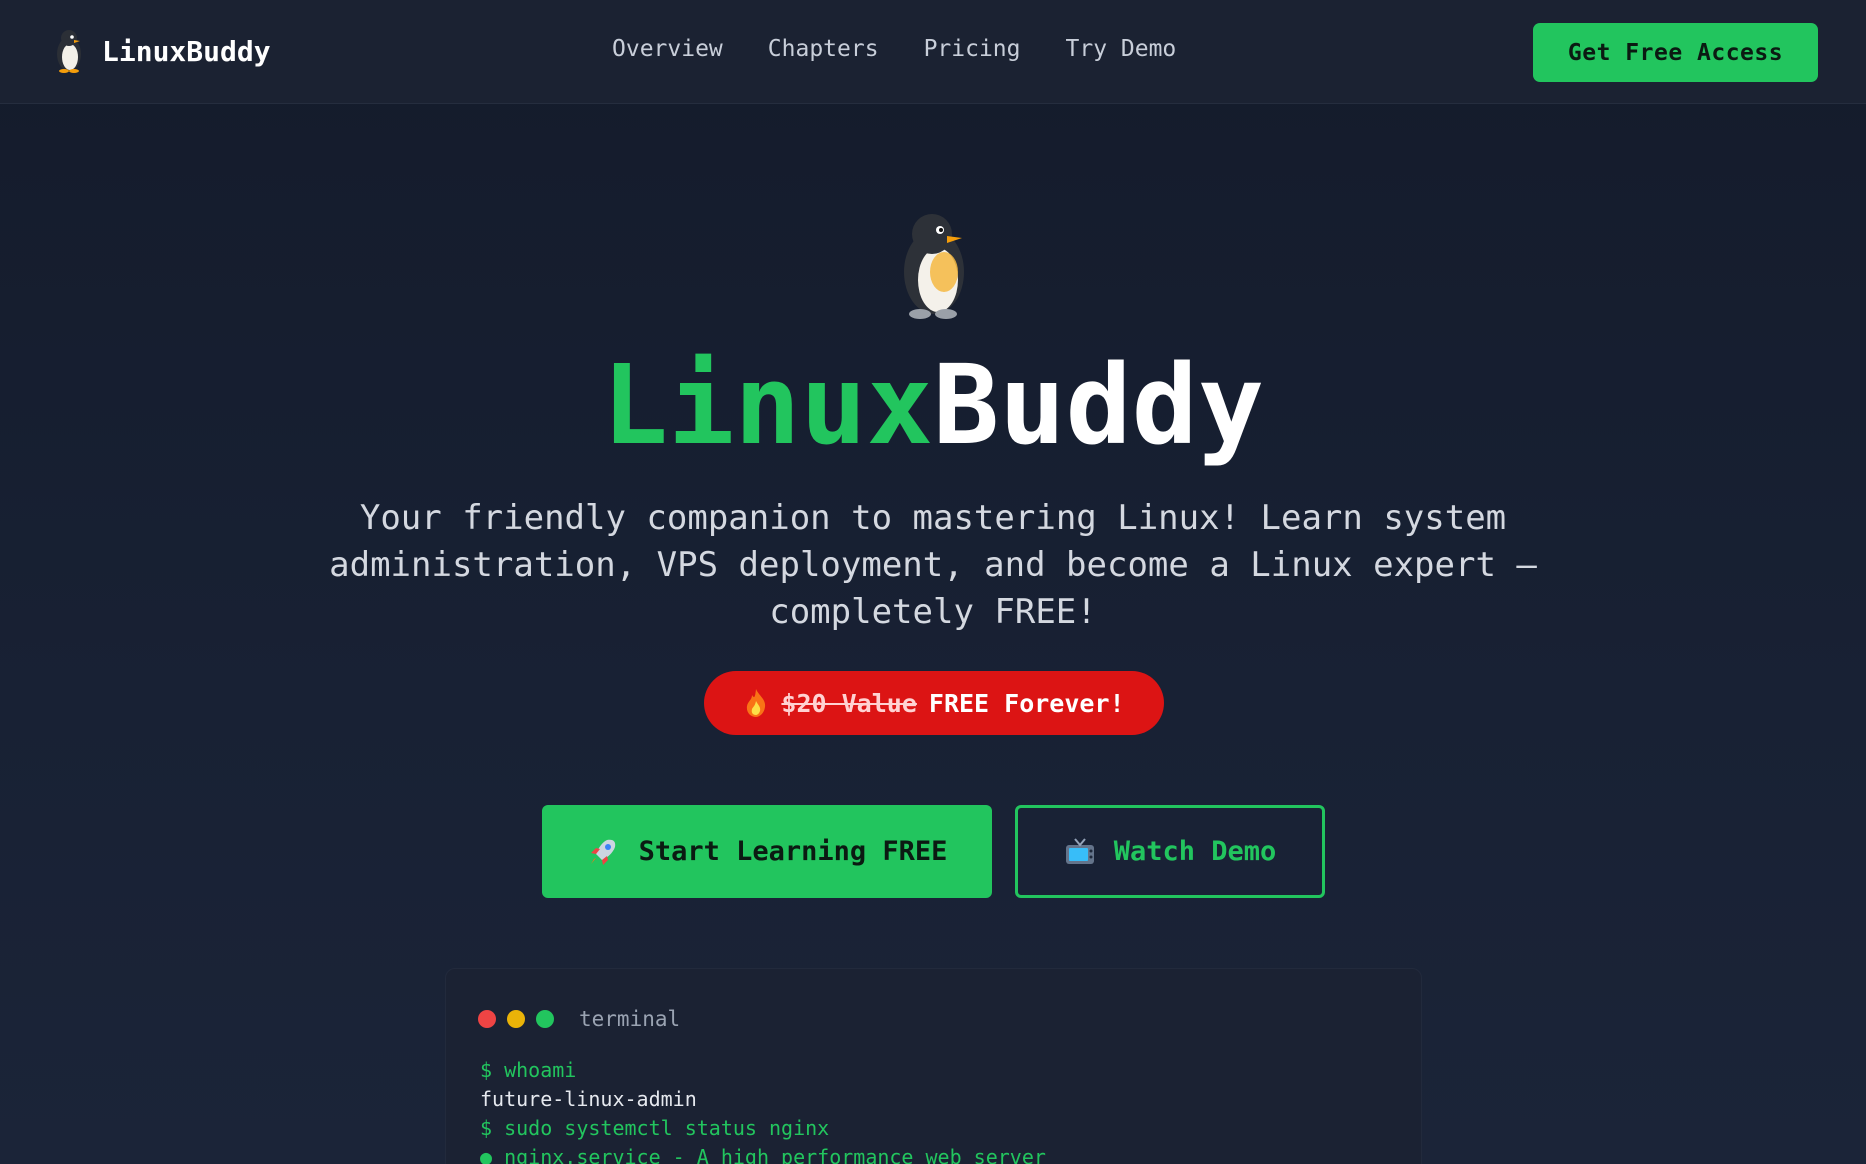 This screenshot has width=1866, height=1164. What do you see at coordinates (849, 703) in the screenshot?
I see `badge-strike-price: $20 Value` at bounding box center [849, 703].